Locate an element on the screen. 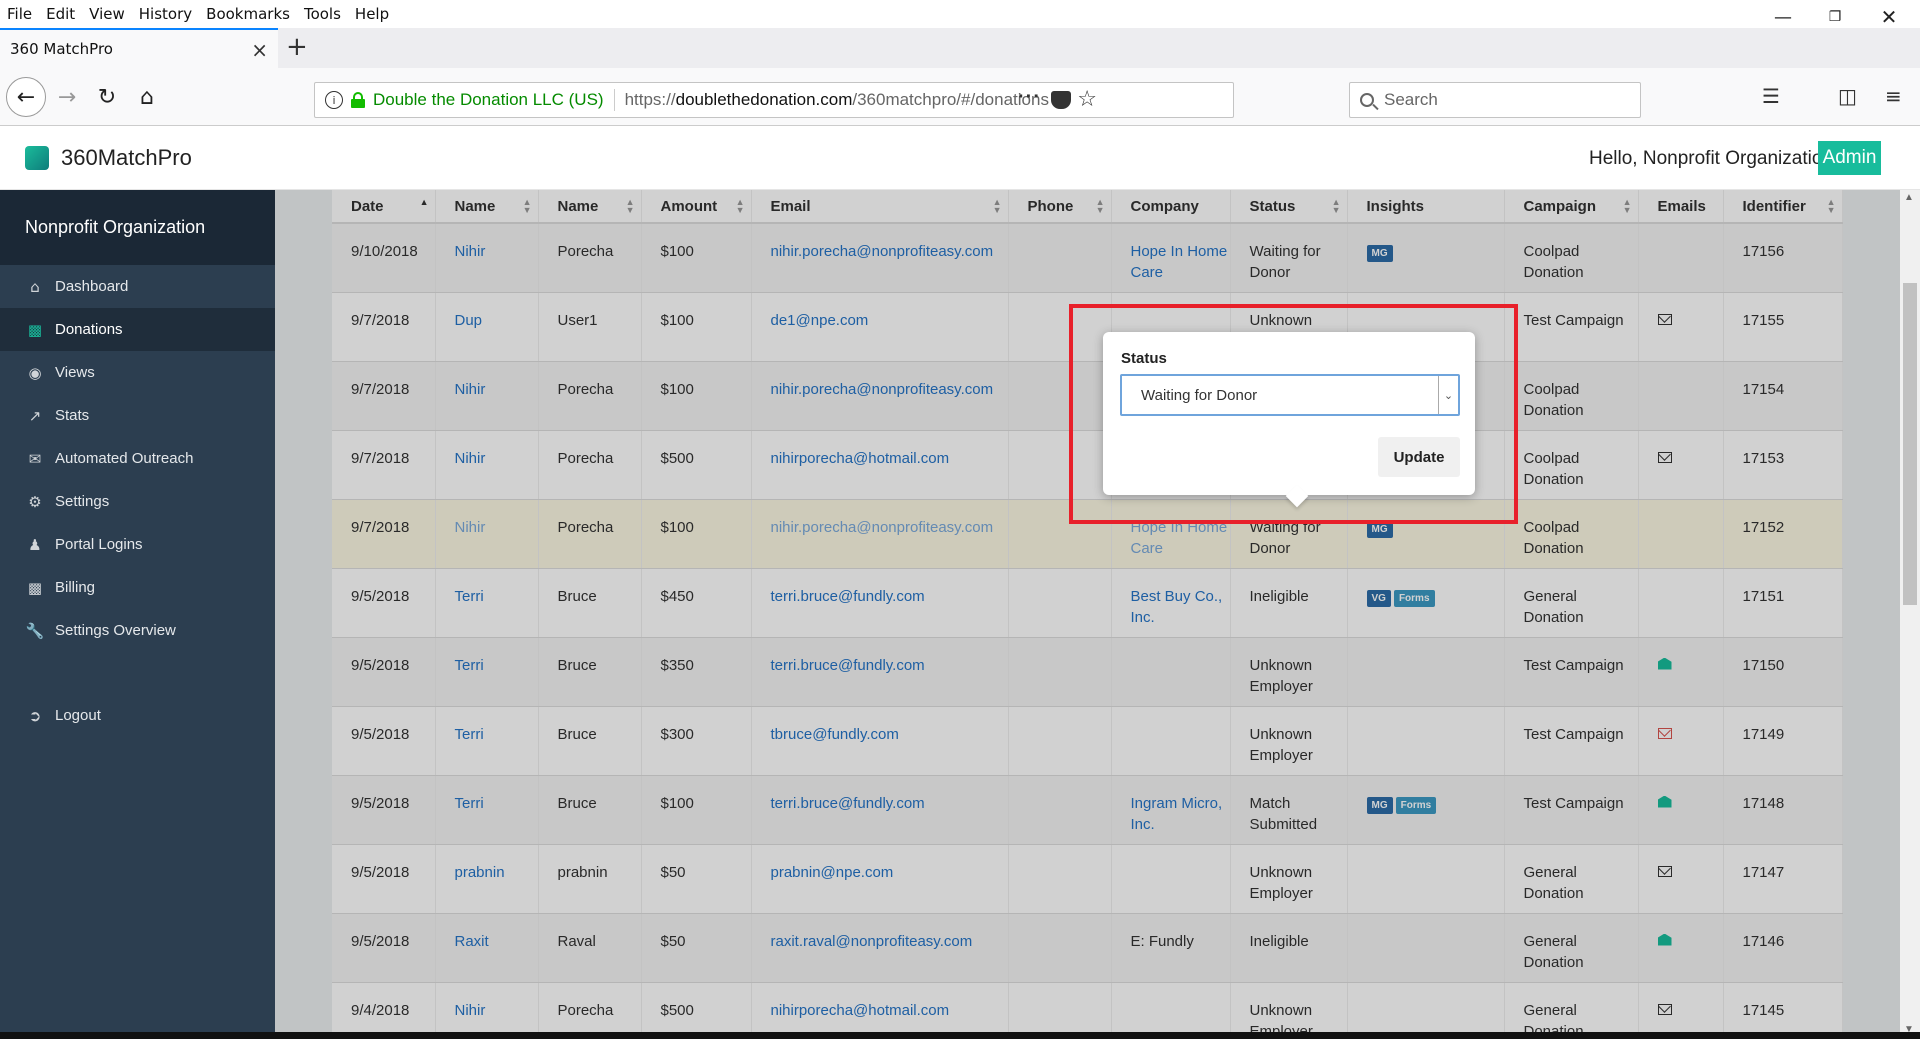 The width and height of the screenshot is (1920, 1039). tab-title: 360 MatchPro is located at coordinates (61, 49).